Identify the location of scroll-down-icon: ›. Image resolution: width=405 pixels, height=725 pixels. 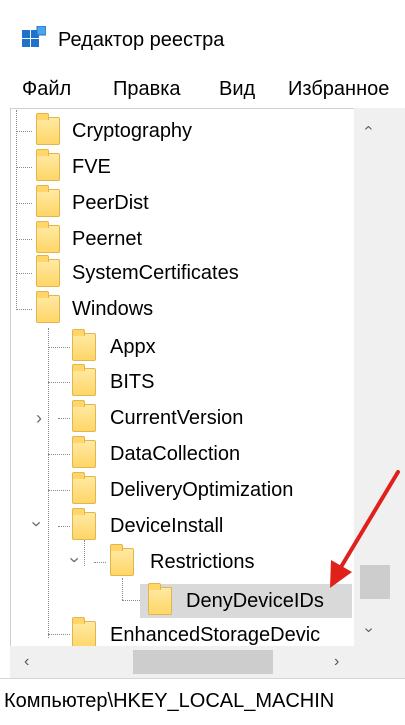
(369, 629).